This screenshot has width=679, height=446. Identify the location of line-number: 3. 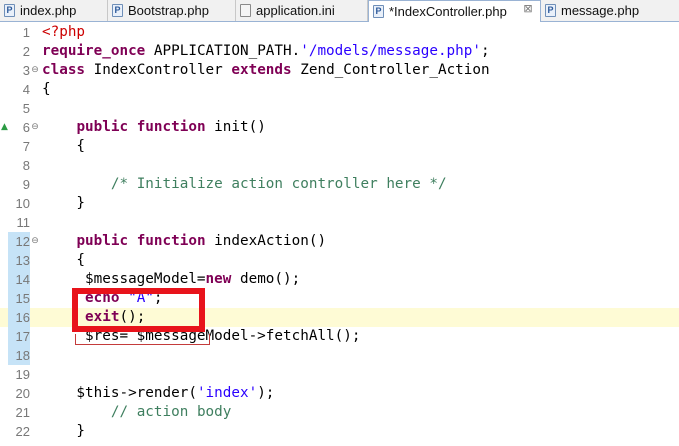
(26, 70).